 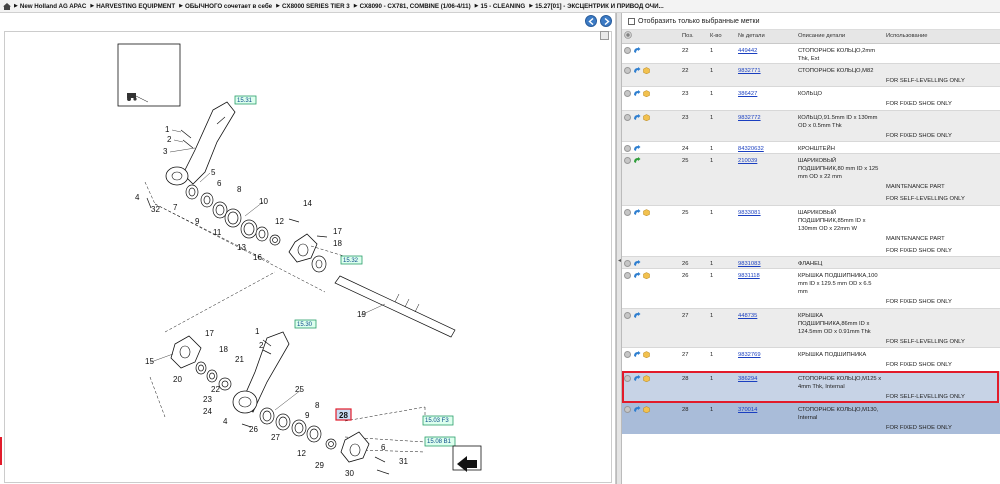 What do you see at coordinates (698, 21) in the screenshot?
I see `show-selected-only-label: Отобразить только выбранные метки` at bounding box center [698, 21].